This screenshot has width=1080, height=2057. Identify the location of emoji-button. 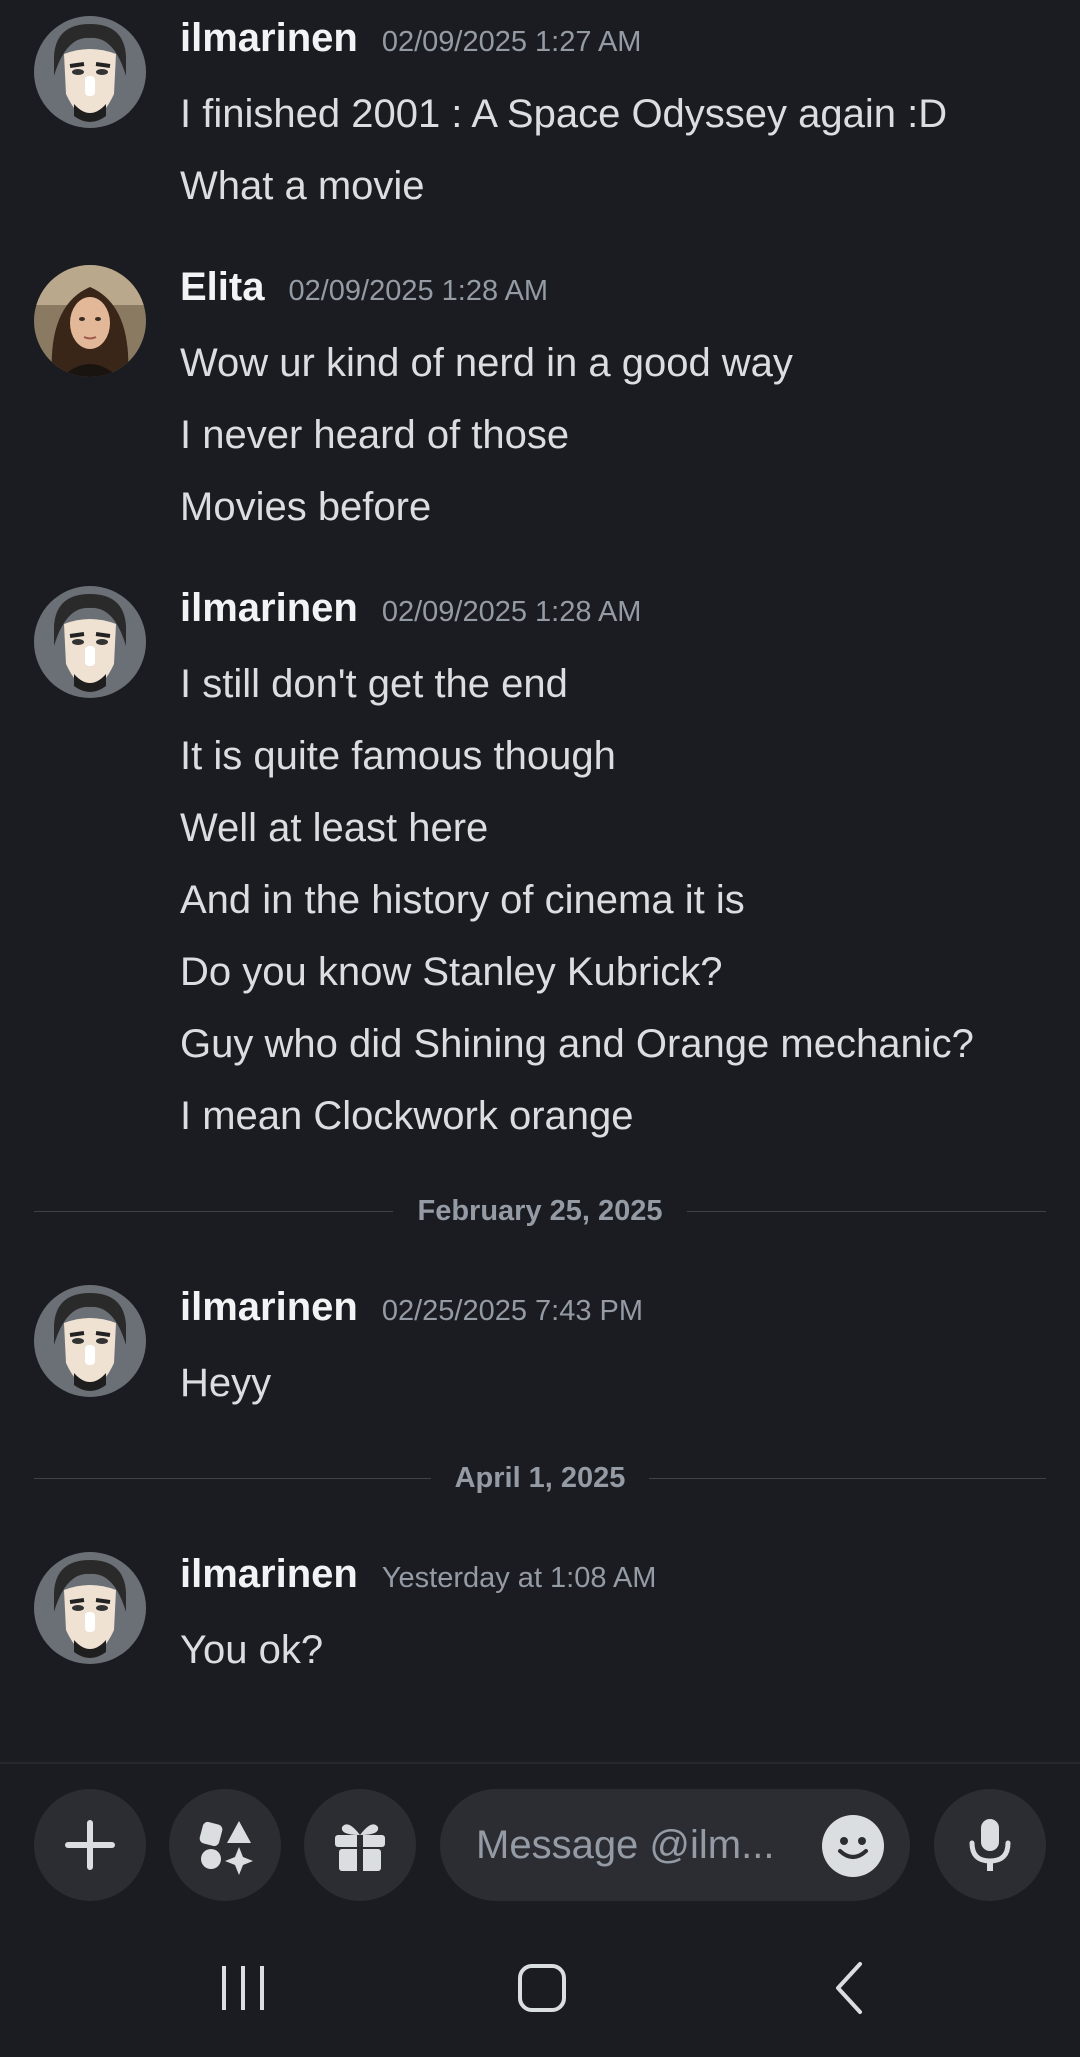
(853, 1846).